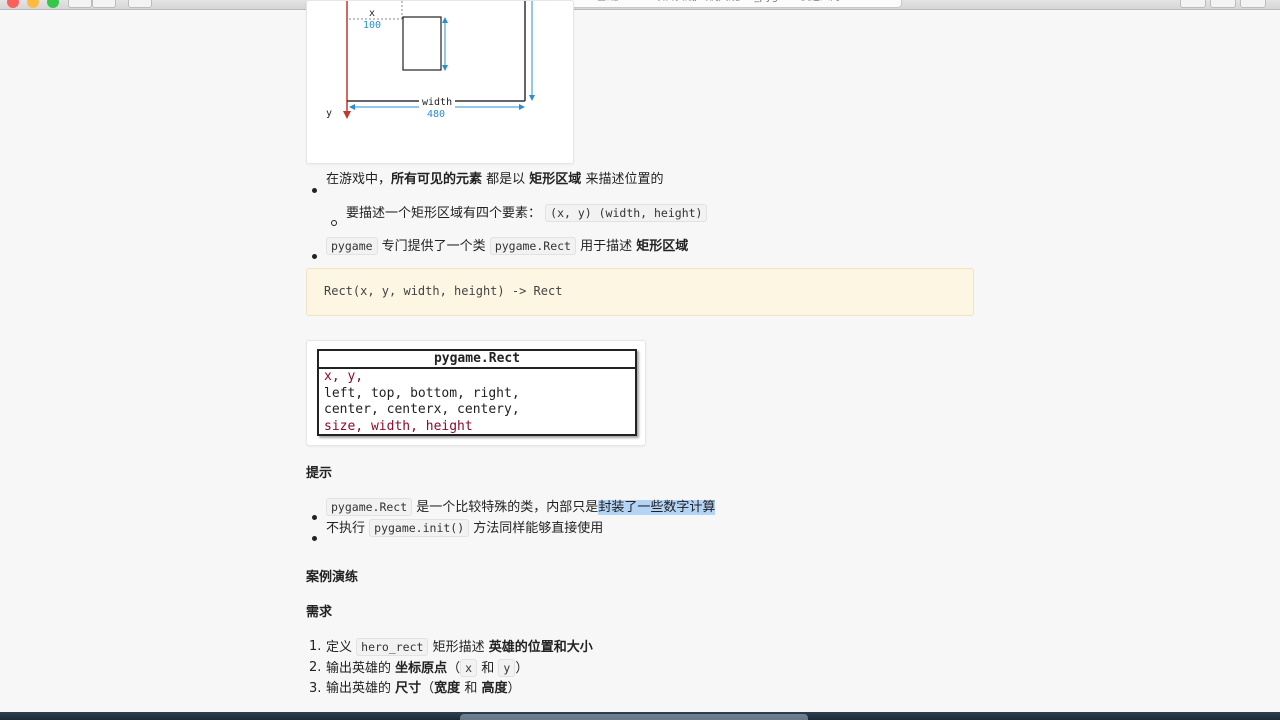  I want to click on requirements-heading: 需求, so click(319, 612).